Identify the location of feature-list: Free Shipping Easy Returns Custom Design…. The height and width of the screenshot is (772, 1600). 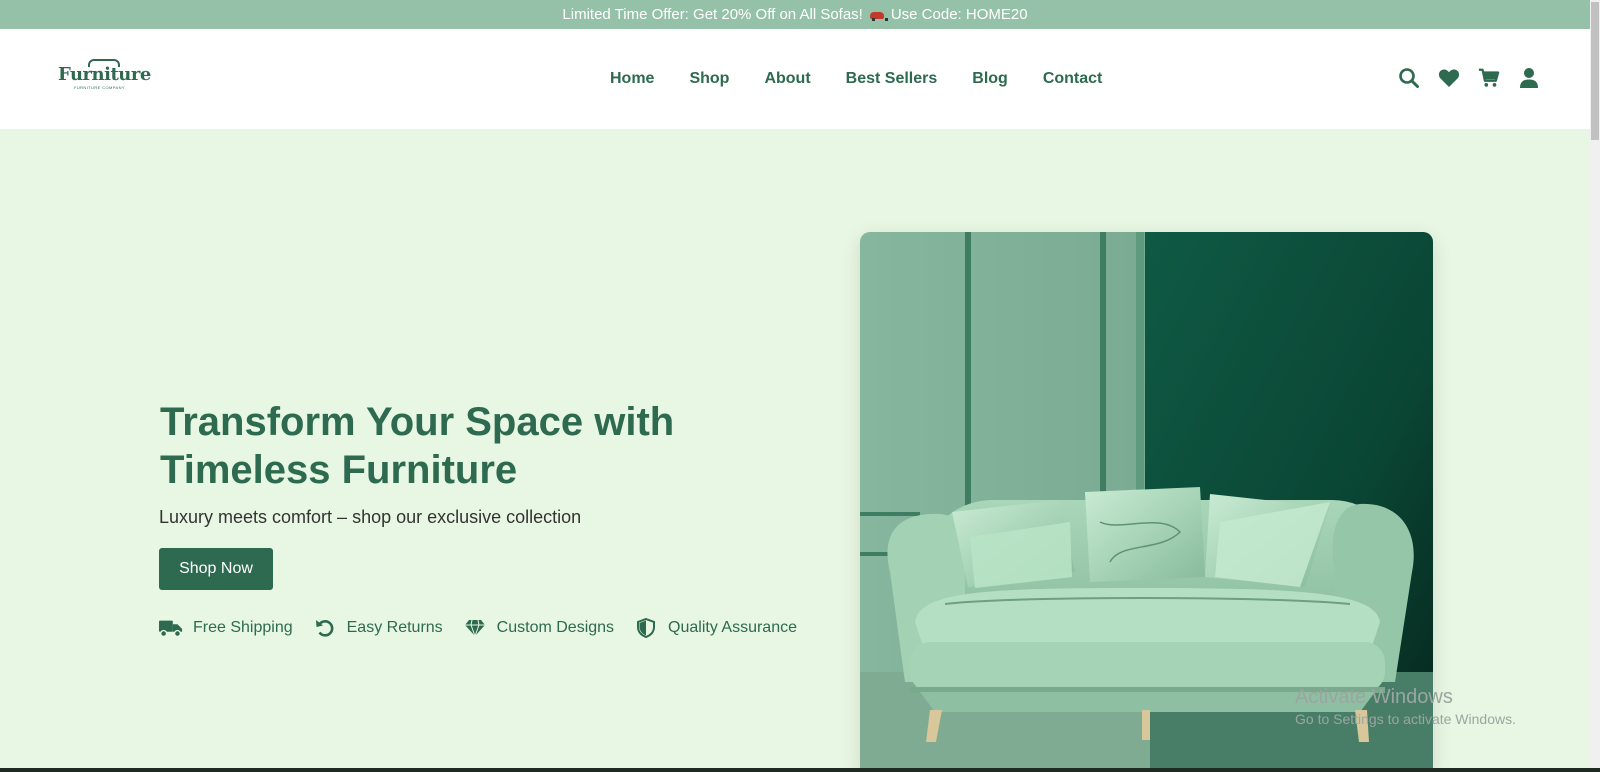
(478, 628).